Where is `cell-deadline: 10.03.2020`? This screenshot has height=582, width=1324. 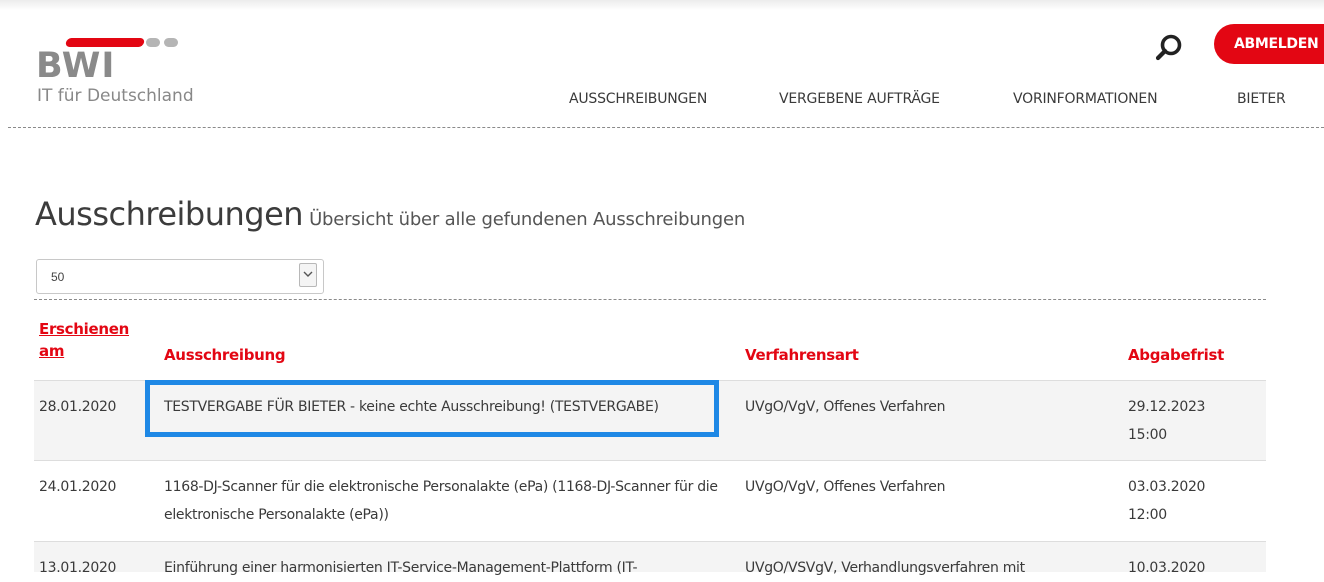 cell-deadline: 10.03.2020 is located at coordinates (1167, 568).